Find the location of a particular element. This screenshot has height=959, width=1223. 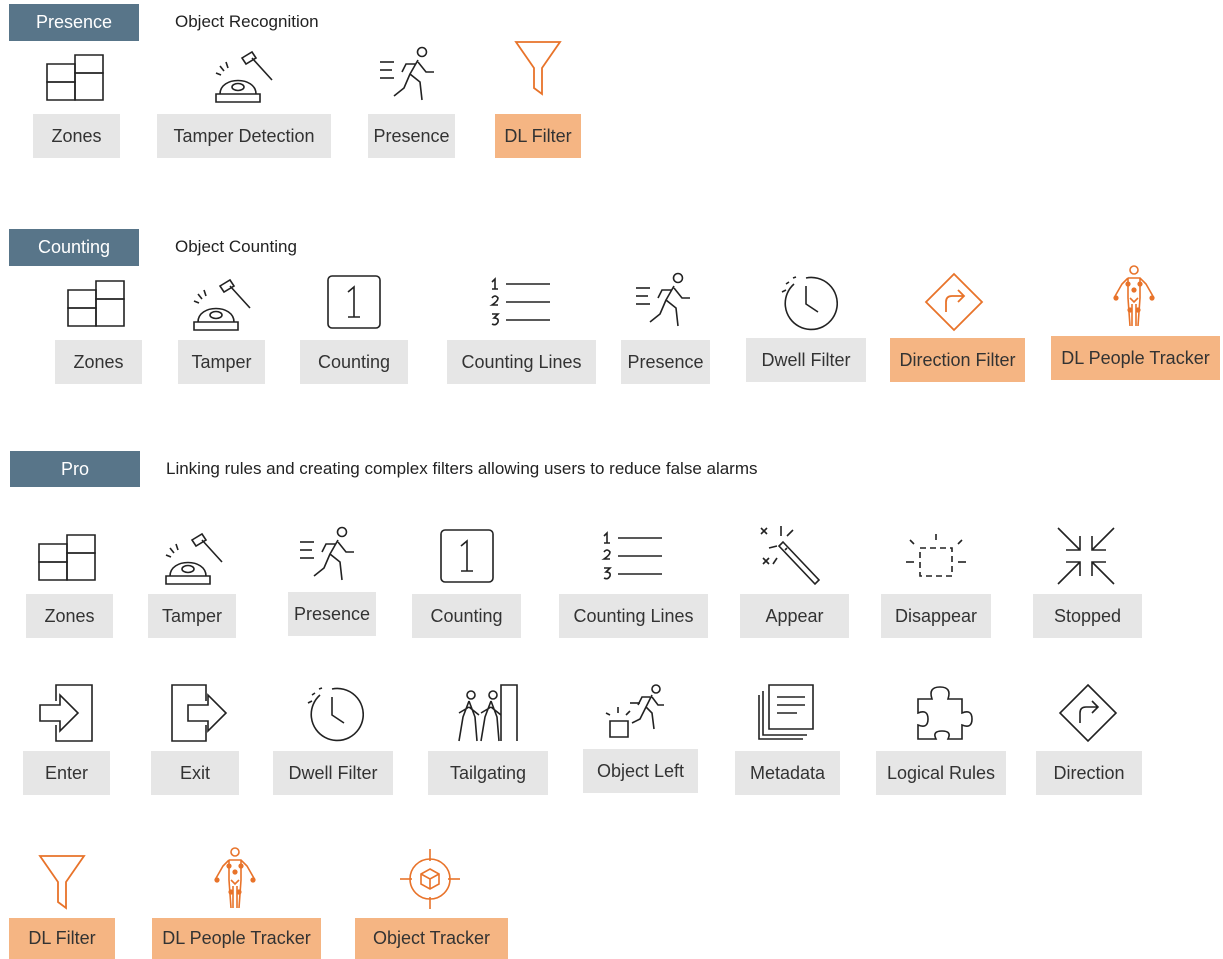

section-tag-presence: Presence is located at coordinates (74, 22).